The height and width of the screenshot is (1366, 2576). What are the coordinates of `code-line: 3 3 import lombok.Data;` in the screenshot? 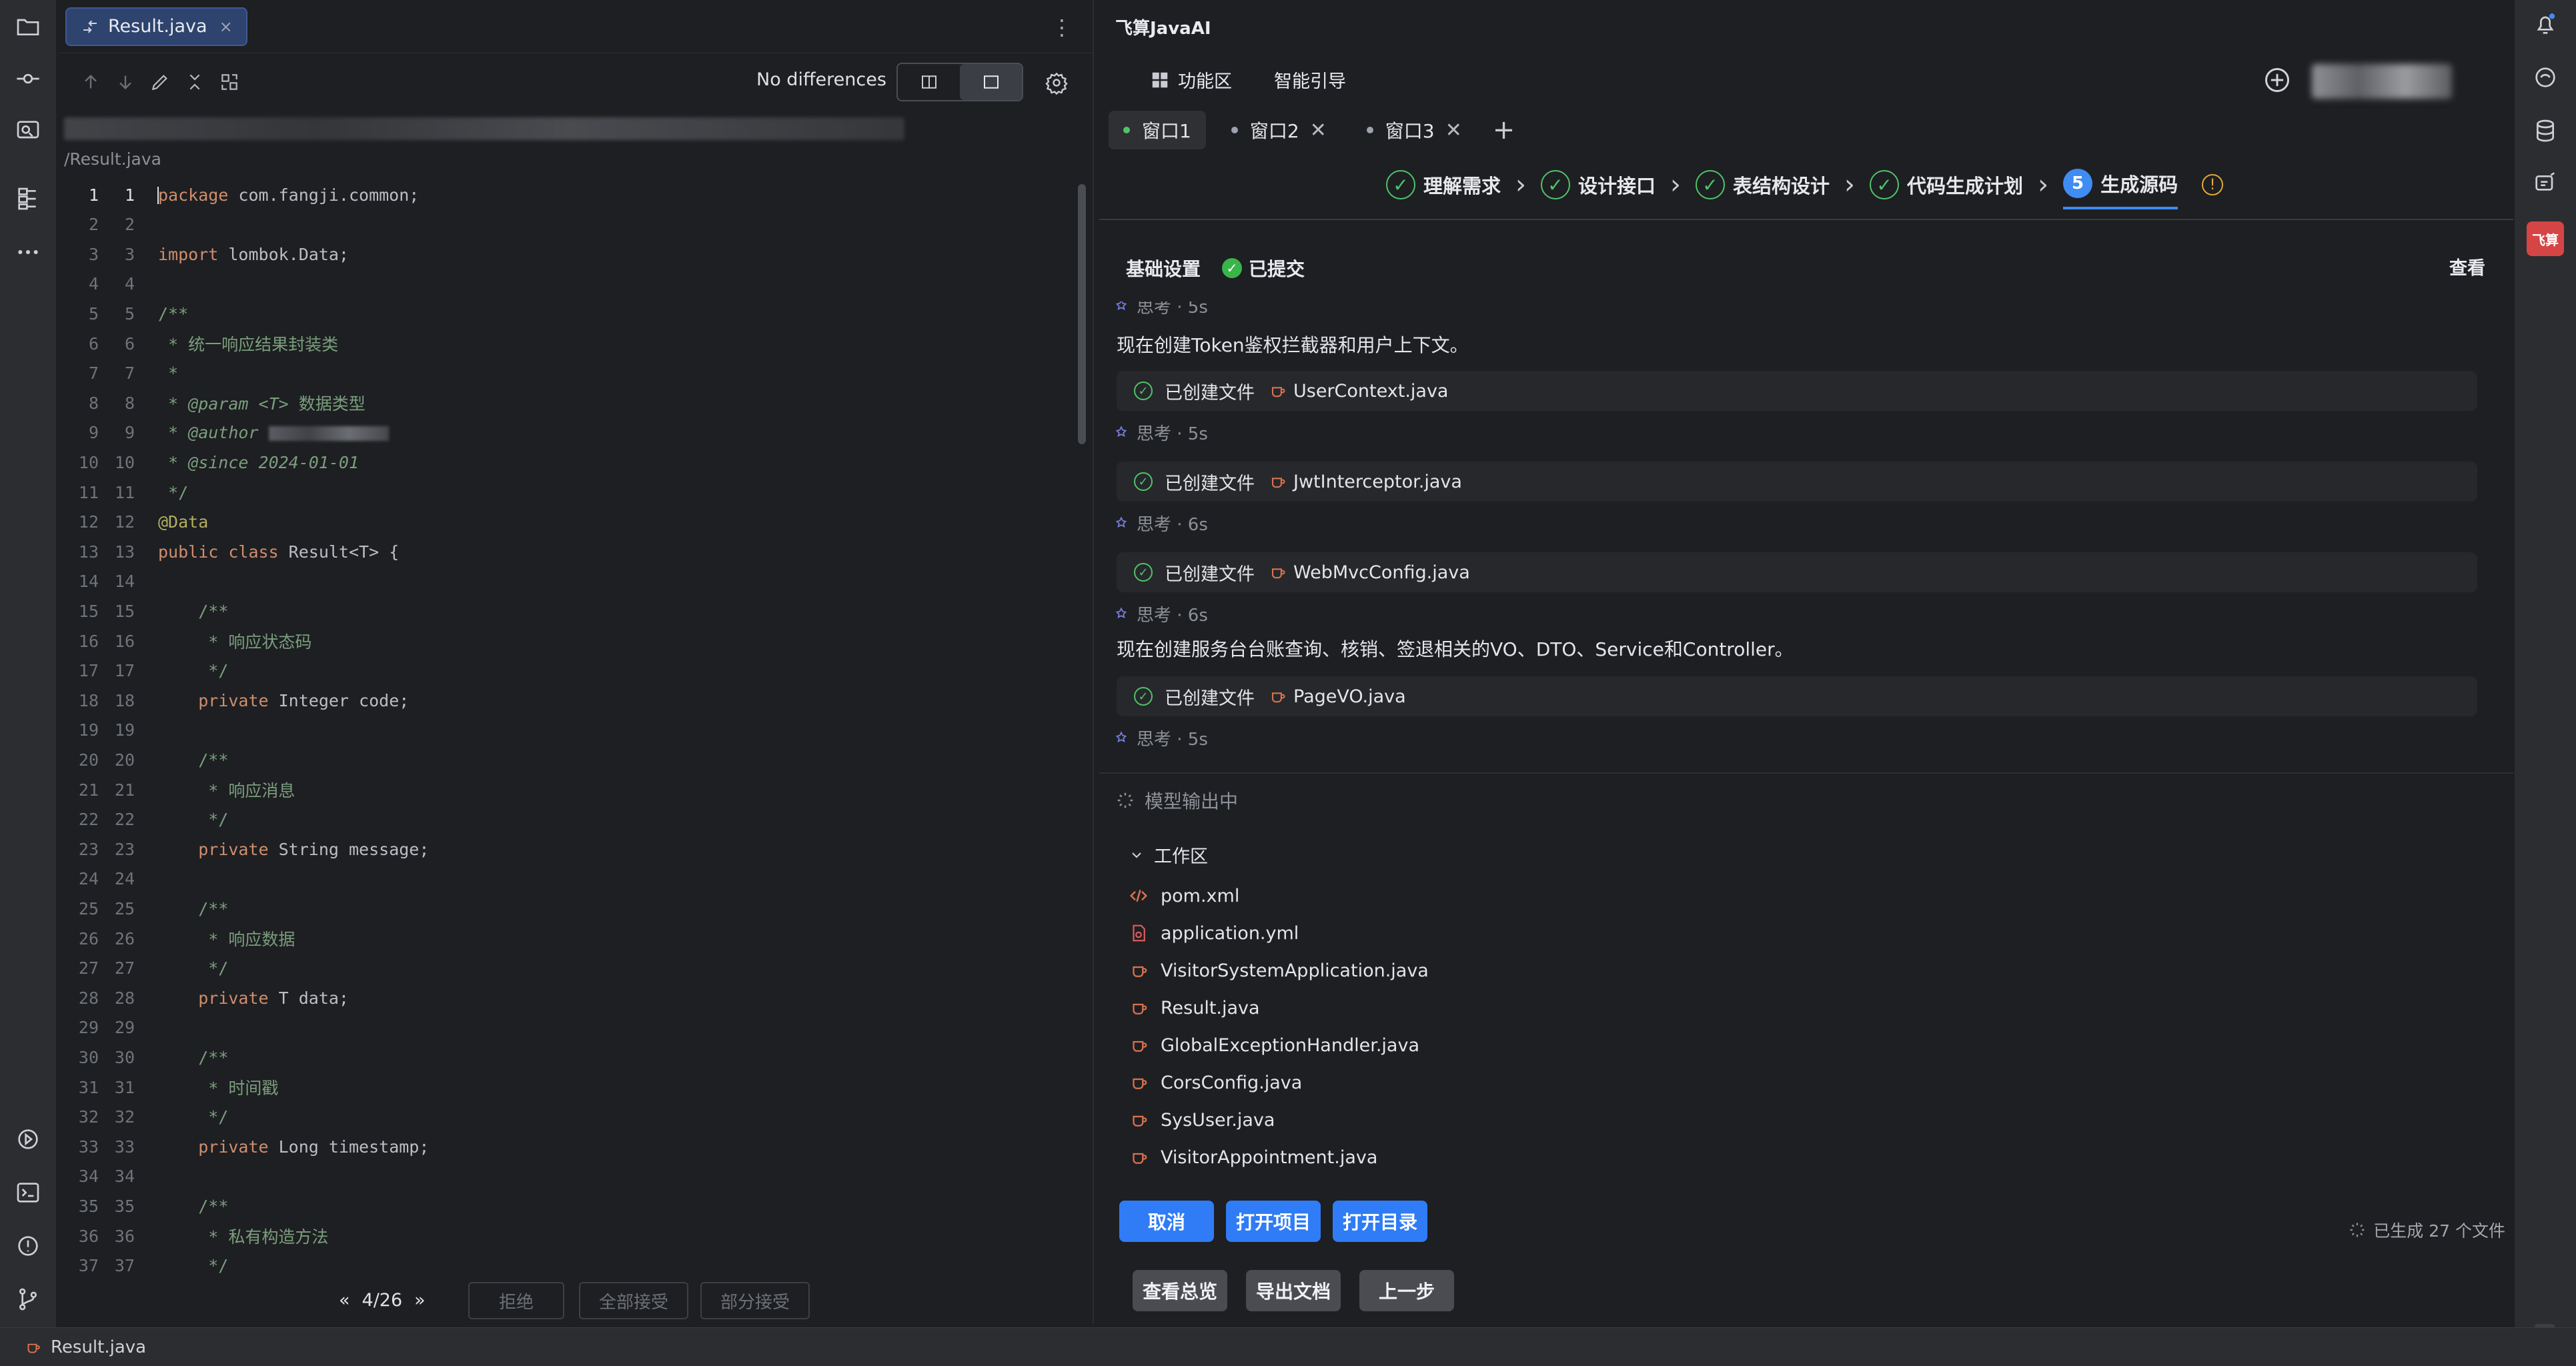 It's located at (566, 254).